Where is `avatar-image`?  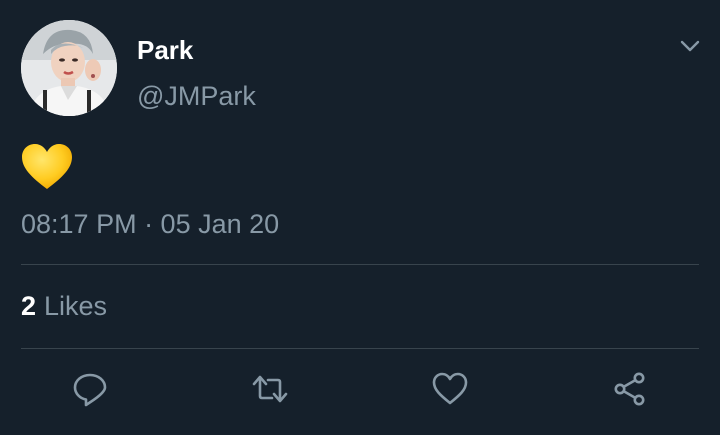 avatar-image is located at coordinates (69, 68).